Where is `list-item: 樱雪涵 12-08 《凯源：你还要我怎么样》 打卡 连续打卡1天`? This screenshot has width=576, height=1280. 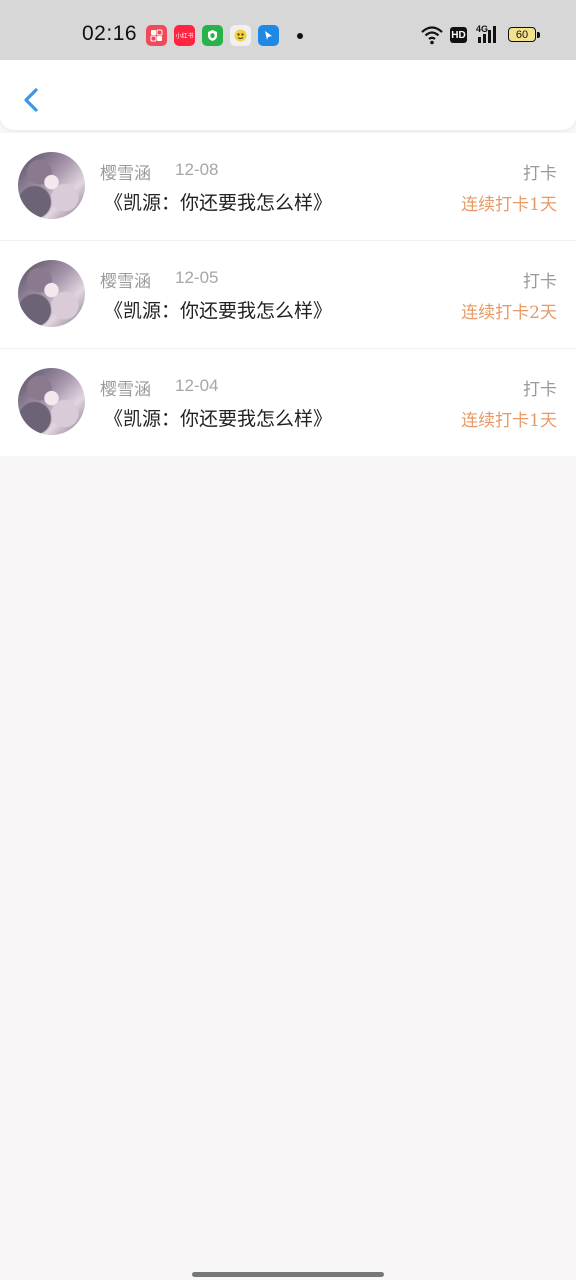 list-item: 樱雪涵 12-08 《凯源：你还要我怎么样》 打卡 连续打卡1天 is located at coordinates (288, 186).